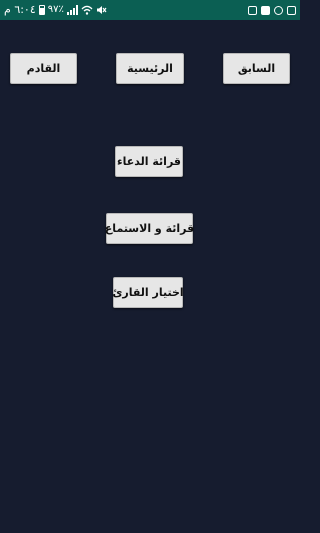 Image resolution: width=320 pixels, height=533 pixels. What do you see at coordinates (41, 10) in the screenshot?
I see `battery-icon` at bounding box center [41, 10].